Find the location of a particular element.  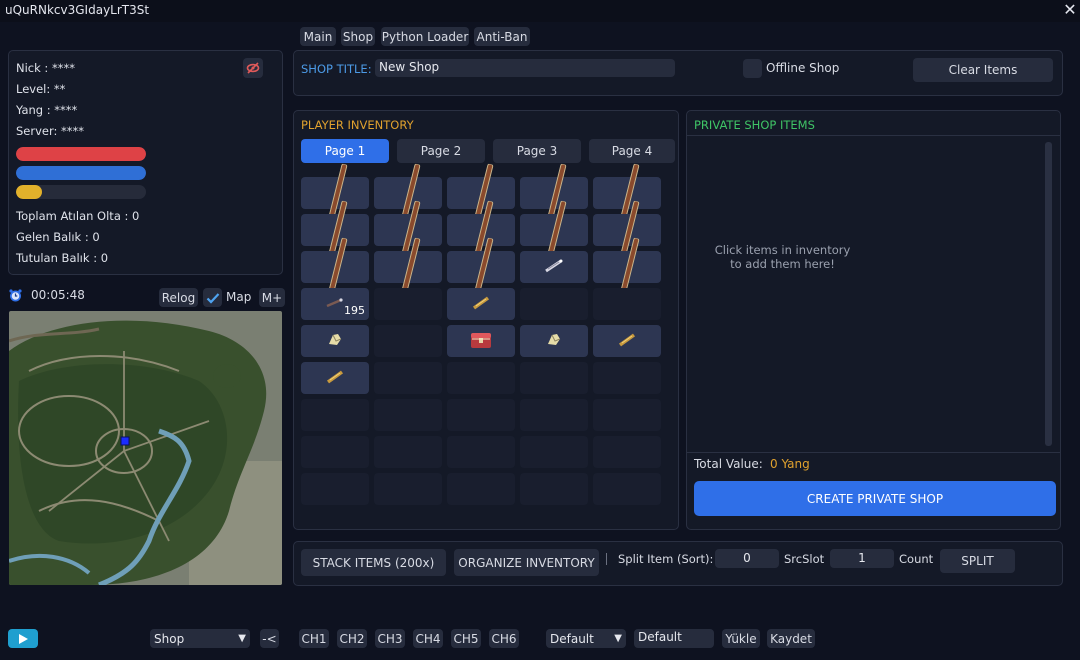

channel-2-button: CH2 is located at coordinates (352, 638).